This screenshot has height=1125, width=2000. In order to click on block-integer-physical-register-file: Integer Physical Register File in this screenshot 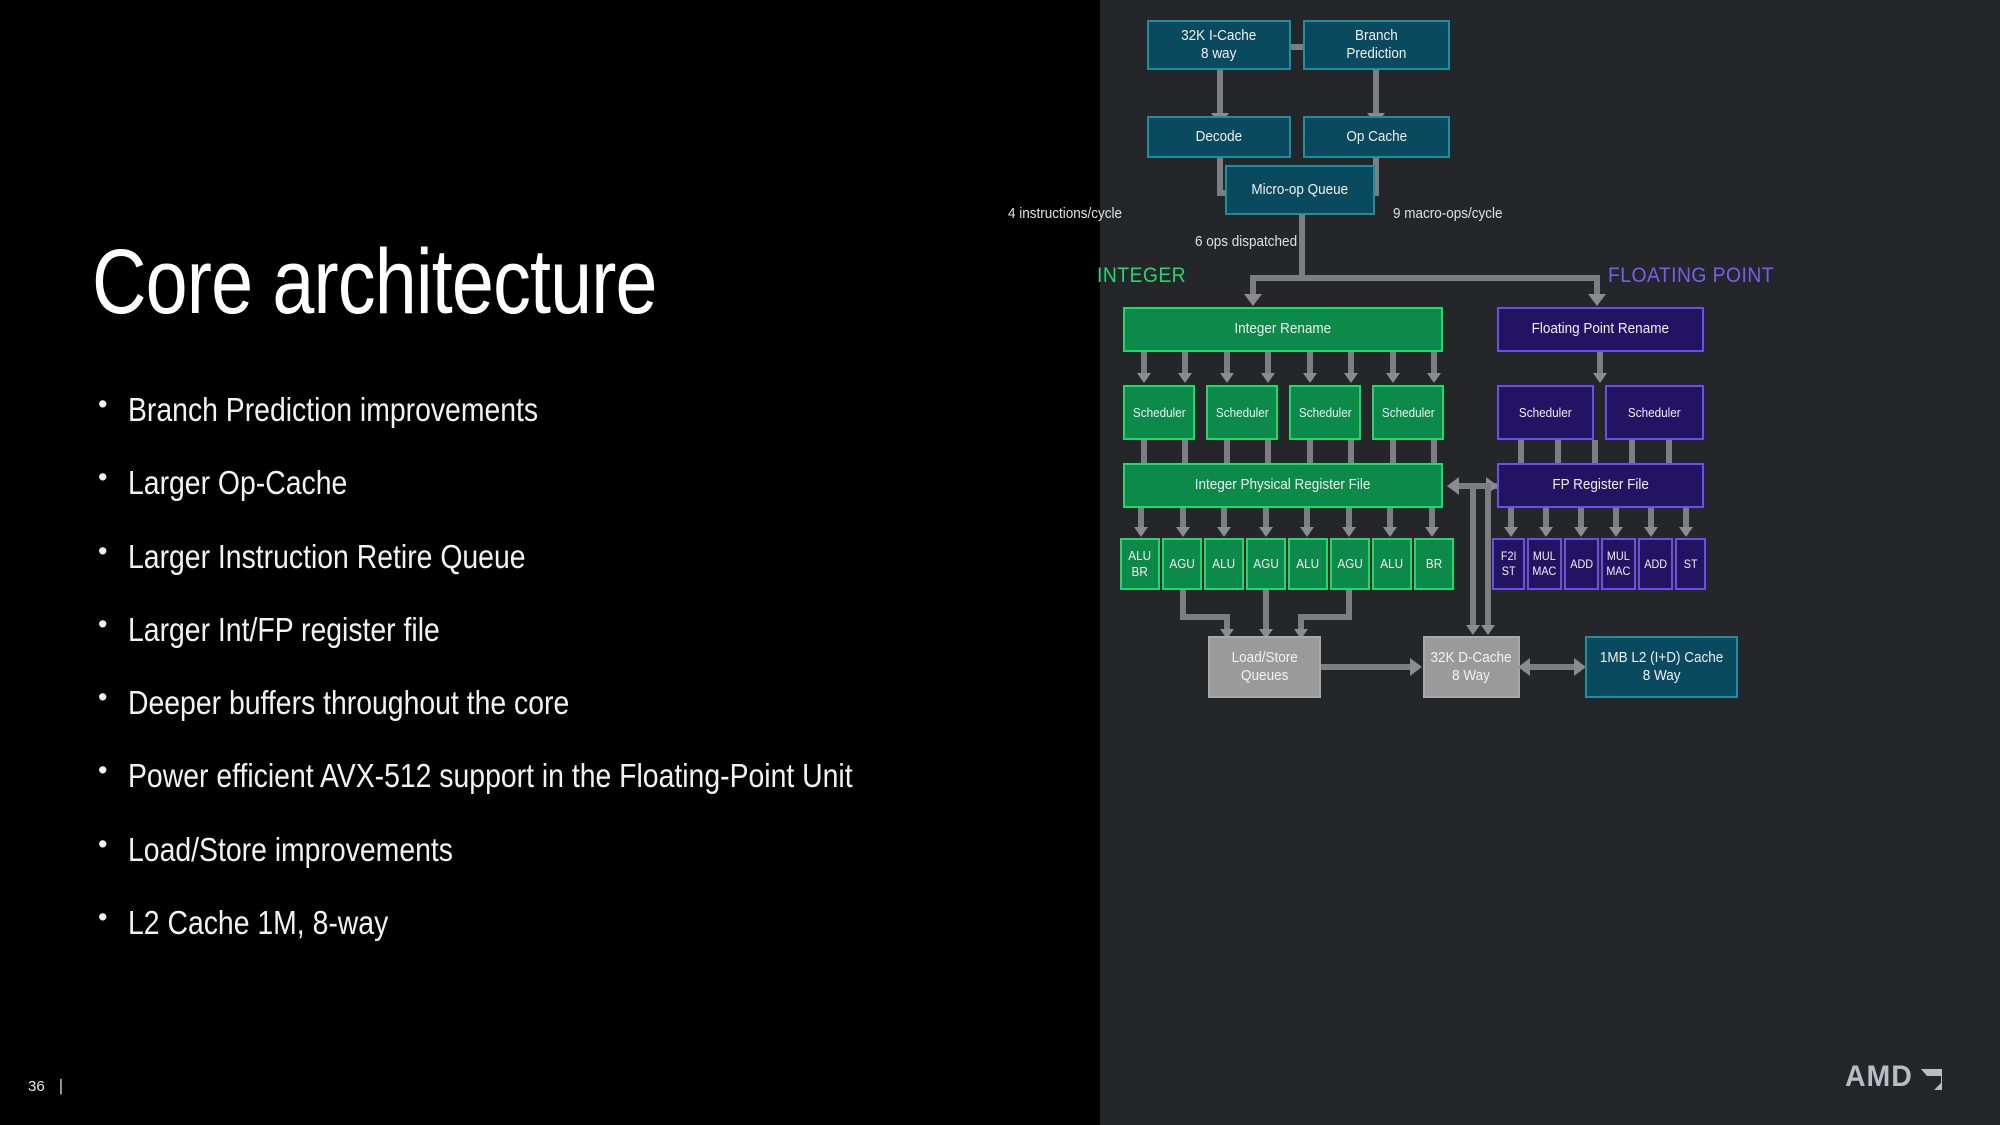, I will do `click(1283, 485)`.